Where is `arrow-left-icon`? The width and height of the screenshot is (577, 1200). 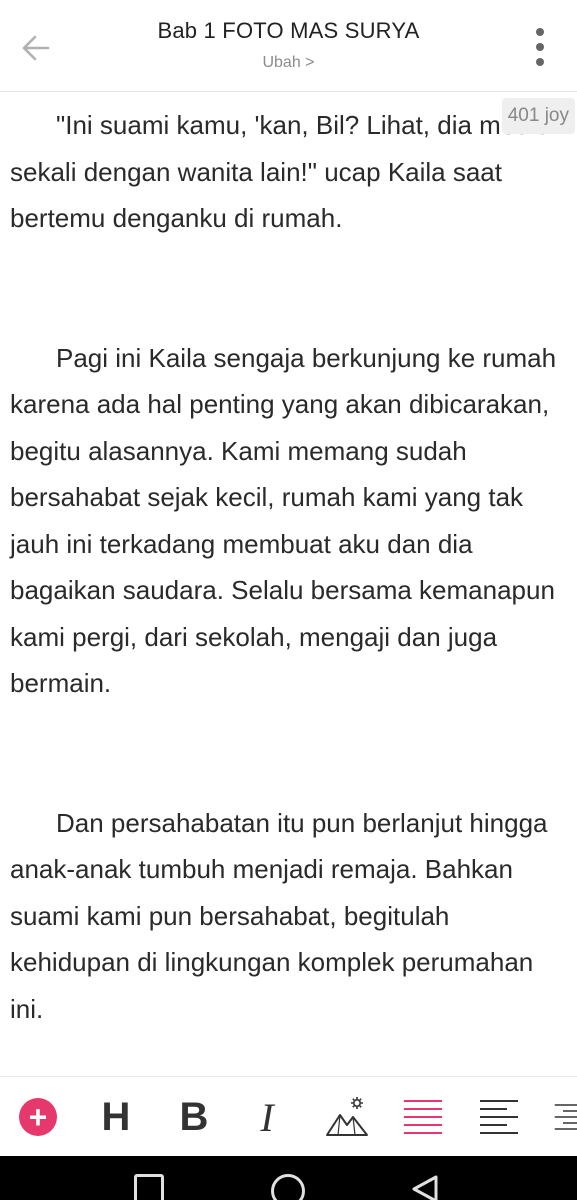
arrow-left-icon is located at coordinates (36, 48).